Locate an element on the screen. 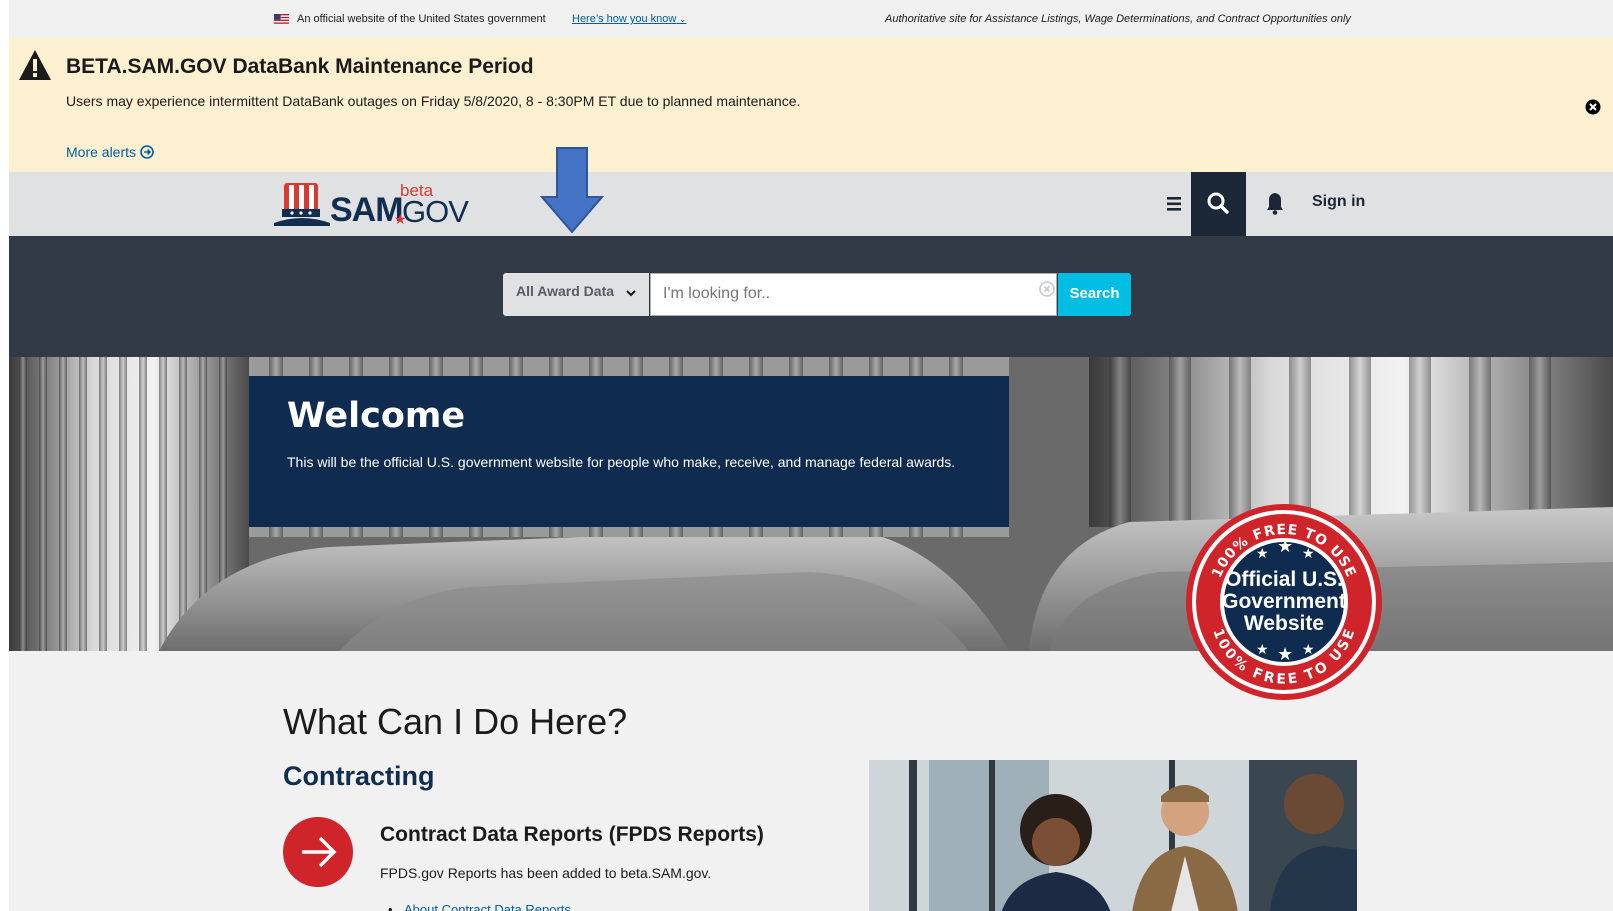 This screenshot has width=1613, height=911. search-band: All Award Data I'm looking for.. Search is located at coordinates (811, 296).